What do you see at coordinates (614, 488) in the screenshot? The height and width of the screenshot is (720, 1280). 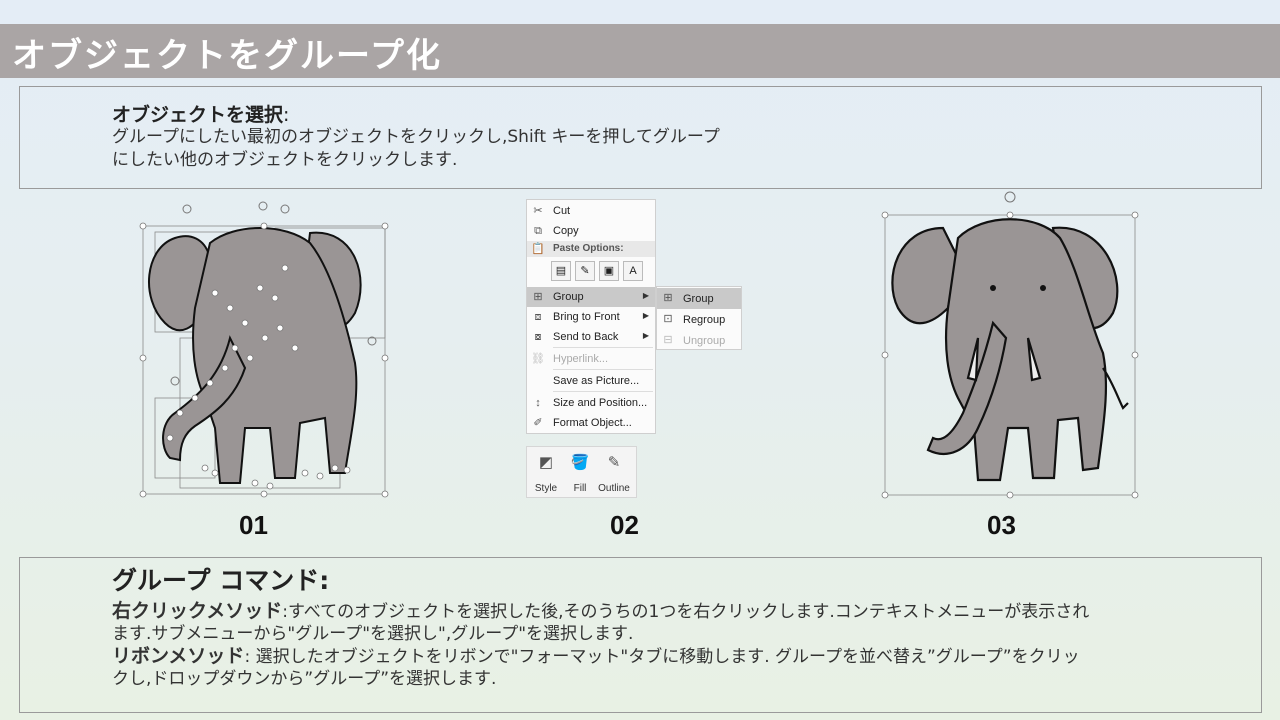 I see `outline-button-label: Outline` at bounding box center [614, 488].